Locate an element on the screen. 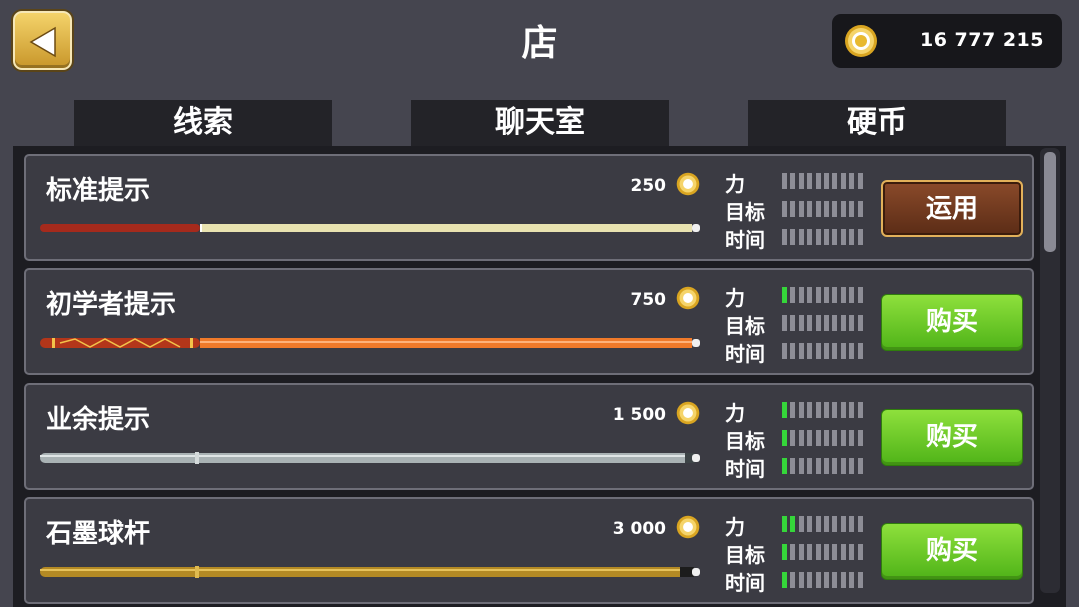 The image size is (1079, 607). cue-price: 1 500 is located at coordinates (639, 415).